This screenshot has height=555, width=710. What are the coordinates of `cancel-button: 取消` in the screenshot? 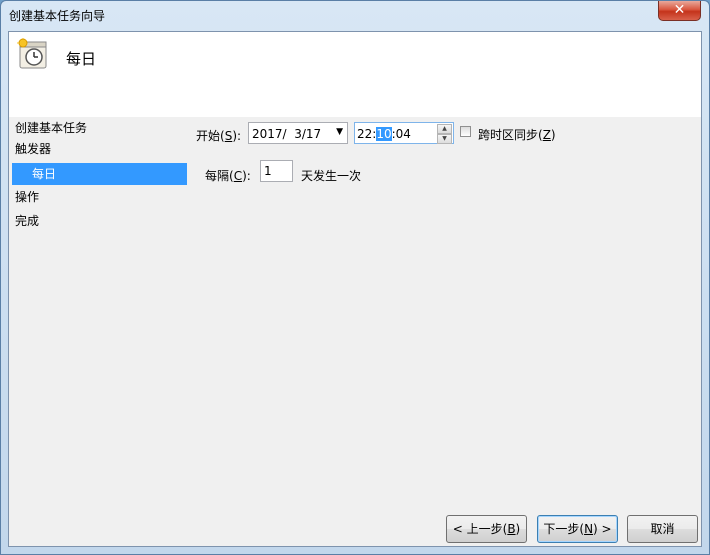 It's located at (662, 529).